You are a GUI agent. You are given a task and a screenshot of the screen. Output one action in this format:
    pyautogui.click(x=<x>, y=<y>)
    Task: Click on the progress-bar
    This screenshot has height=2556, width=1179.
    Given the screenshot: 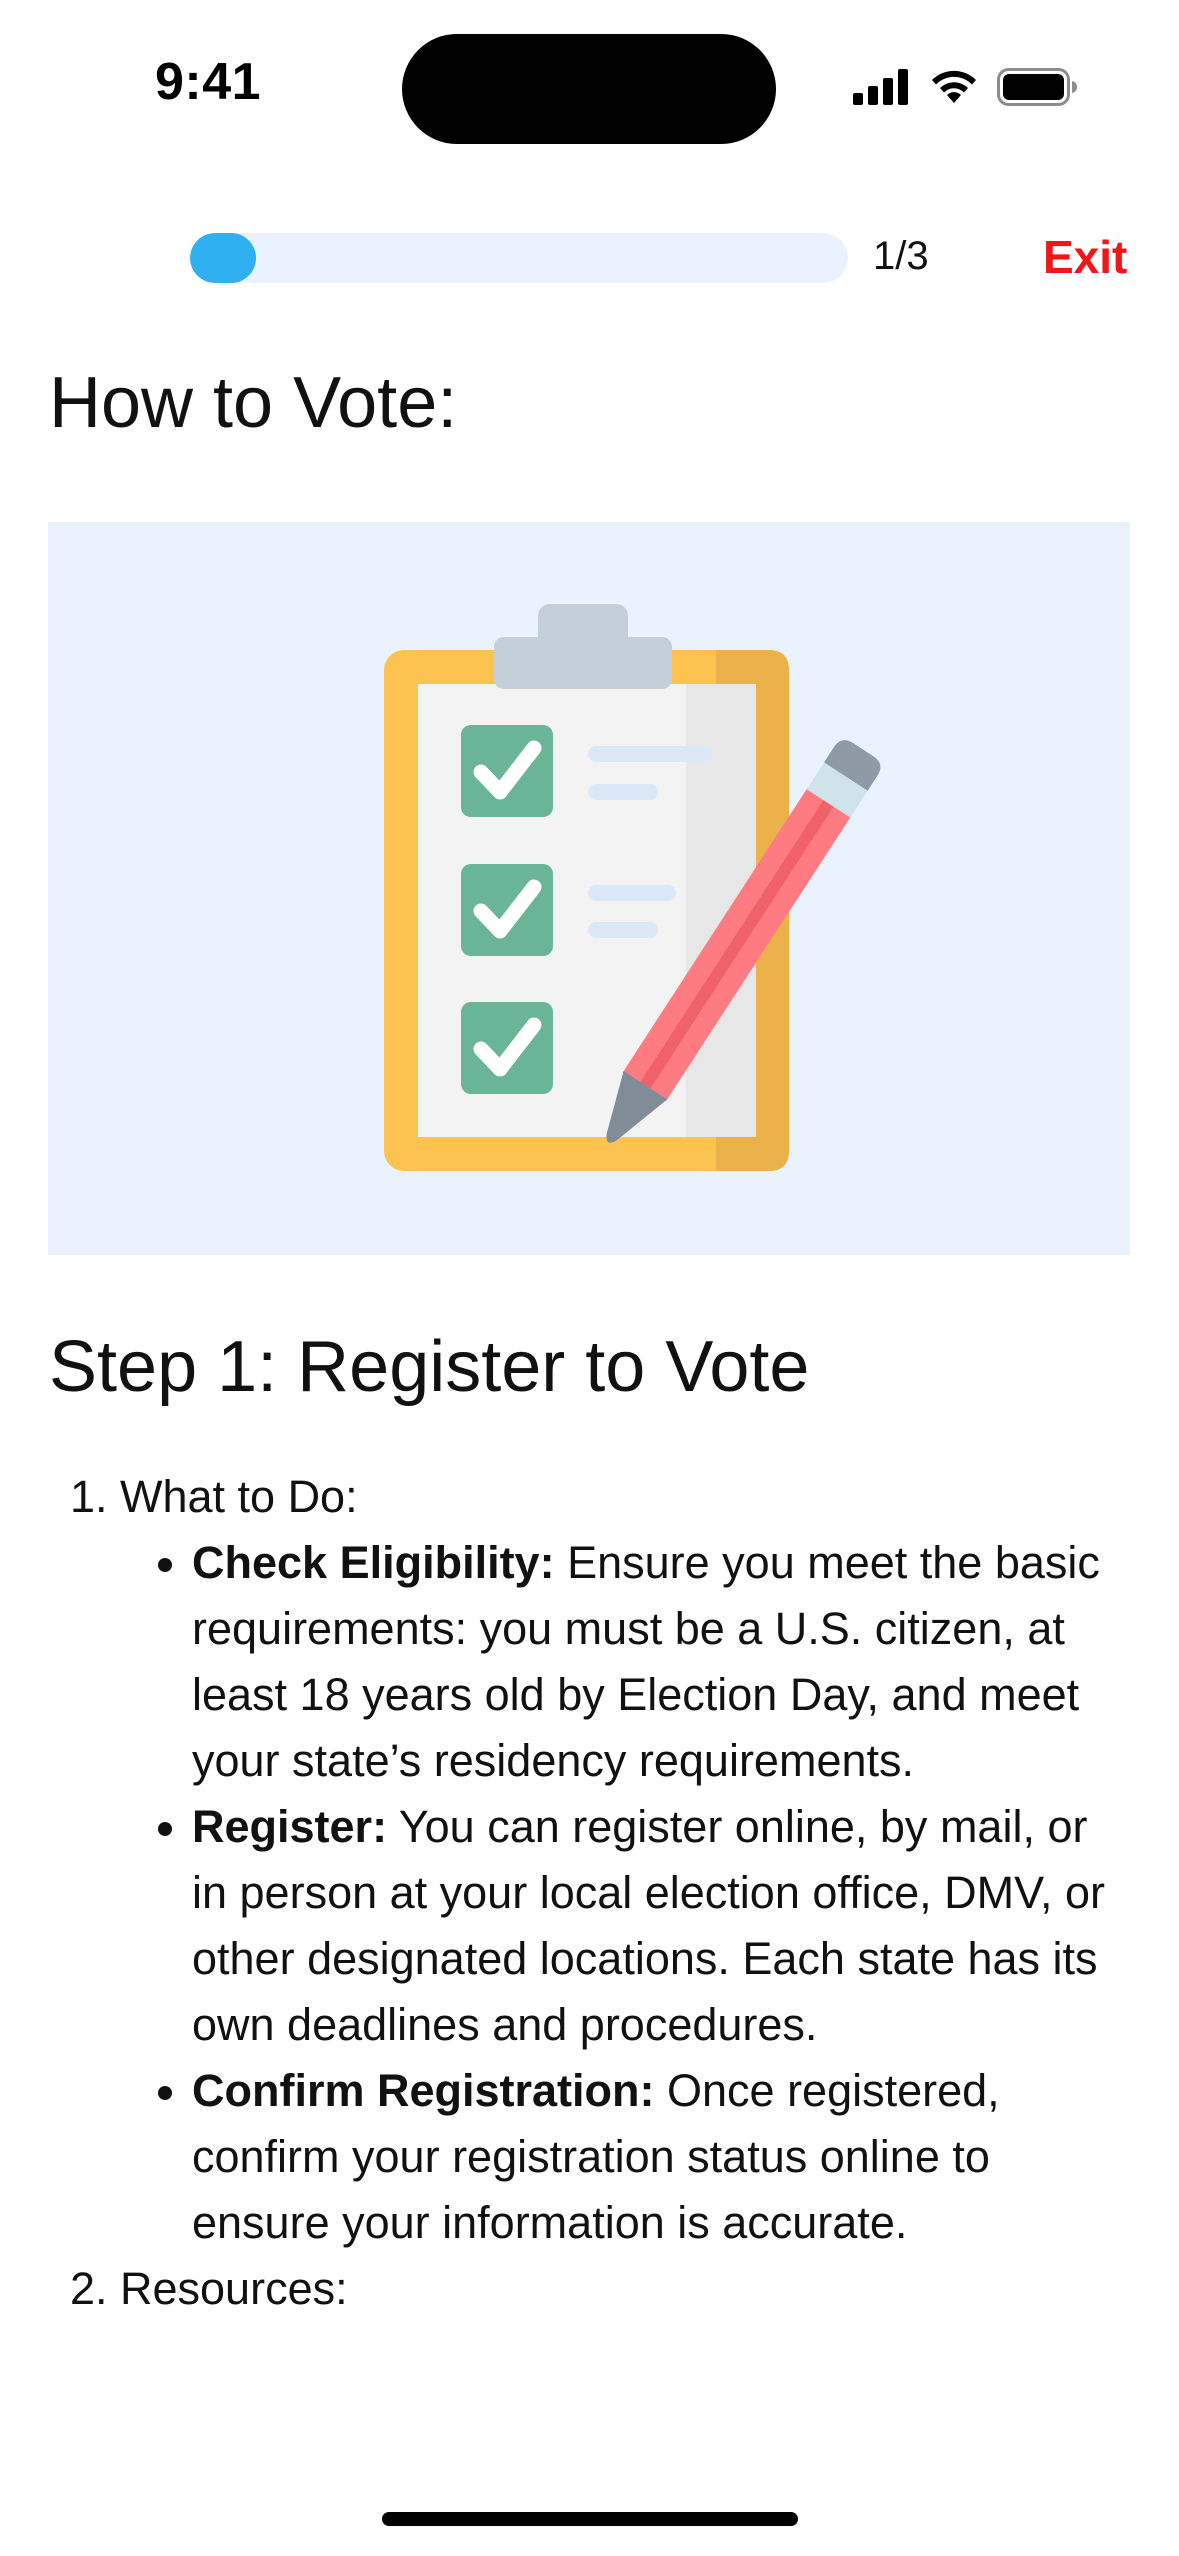 What is the action you would take?
    pyautogui.click(x=519, y=258)
    